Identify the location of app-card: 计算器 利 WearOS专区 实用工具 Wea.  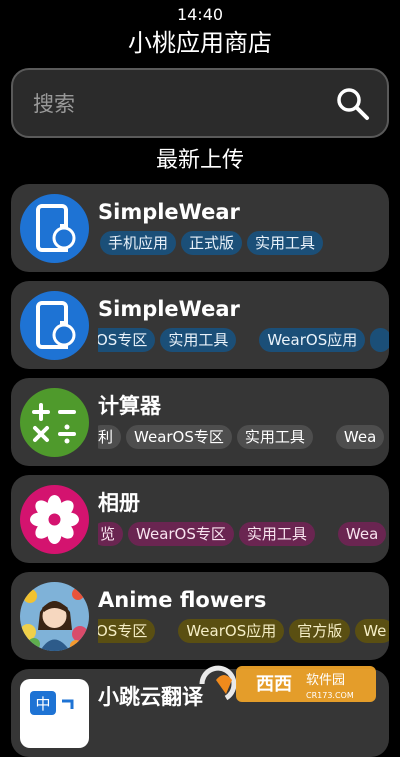
(200, 422).